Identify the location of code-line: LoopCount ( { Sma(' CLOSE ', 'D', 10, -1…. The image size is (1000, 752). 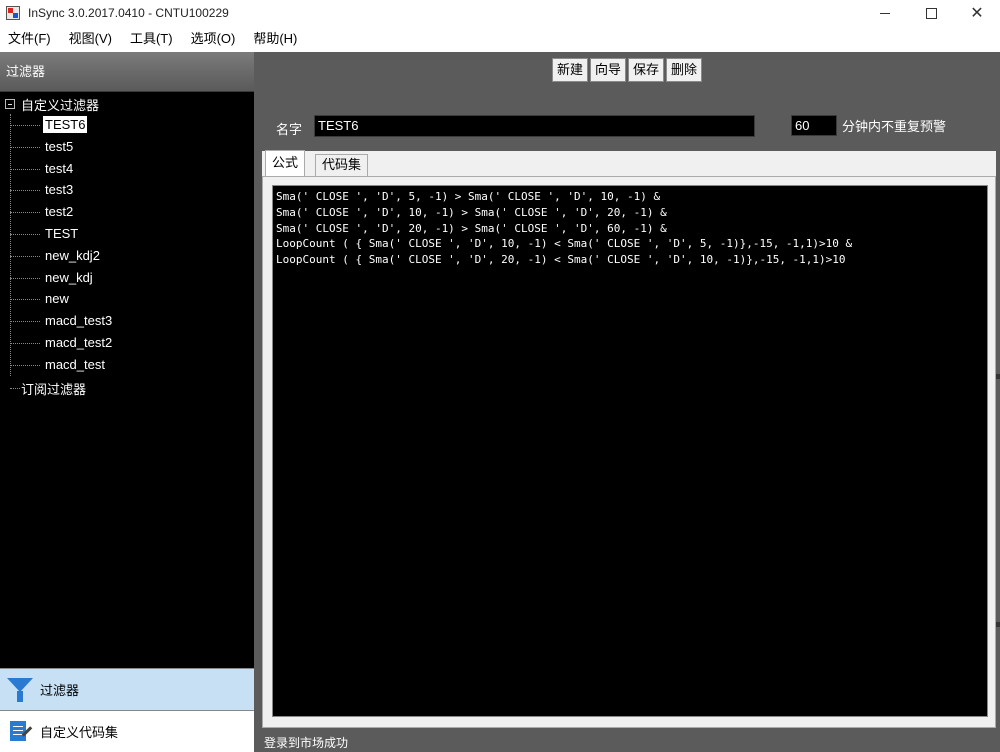
(564, 244).